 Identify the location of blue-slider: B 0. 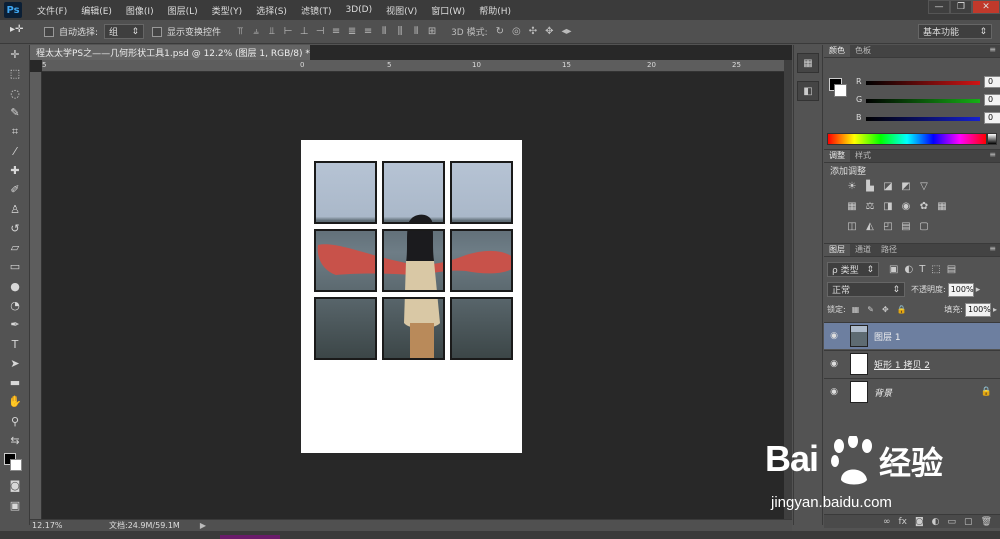
(928, 118).